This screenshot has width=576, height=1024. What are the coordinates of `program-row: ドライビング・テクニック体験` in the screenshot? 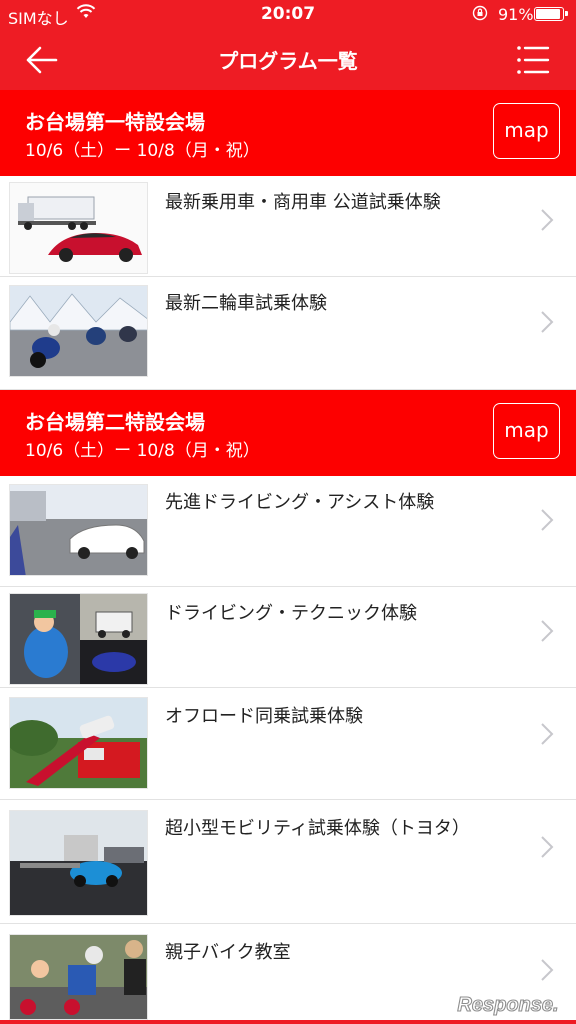 It's located at (288, 637).